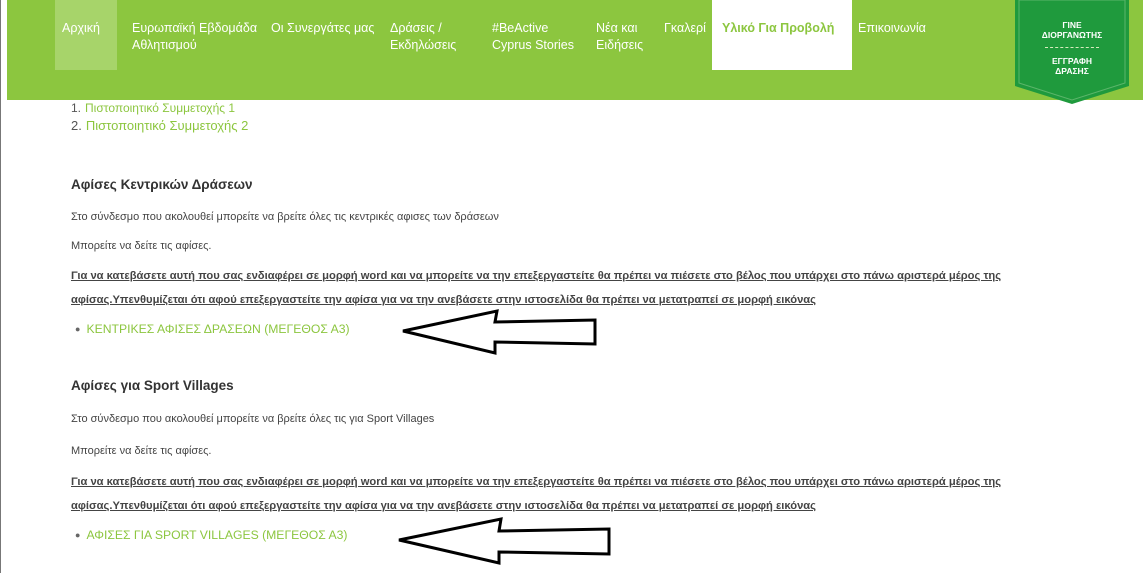 Image resolution: width=1143 pixels, height=573 pixels. I want to click on central-posters-link: ● ΚΕΝΤΡΙΚΕΣ ΑΦΙΣΕΣ ΔΡΑΣΕΩΝ (ΜΕΓΕΘΟΣ Α3), so click(212, 329).